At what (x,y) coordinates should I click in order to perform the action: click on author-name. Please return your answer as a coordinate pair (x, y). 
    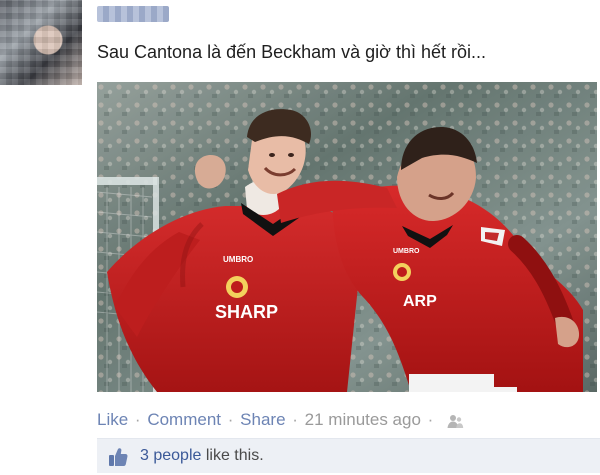
    Looking at the image, I should click on (133, 14).